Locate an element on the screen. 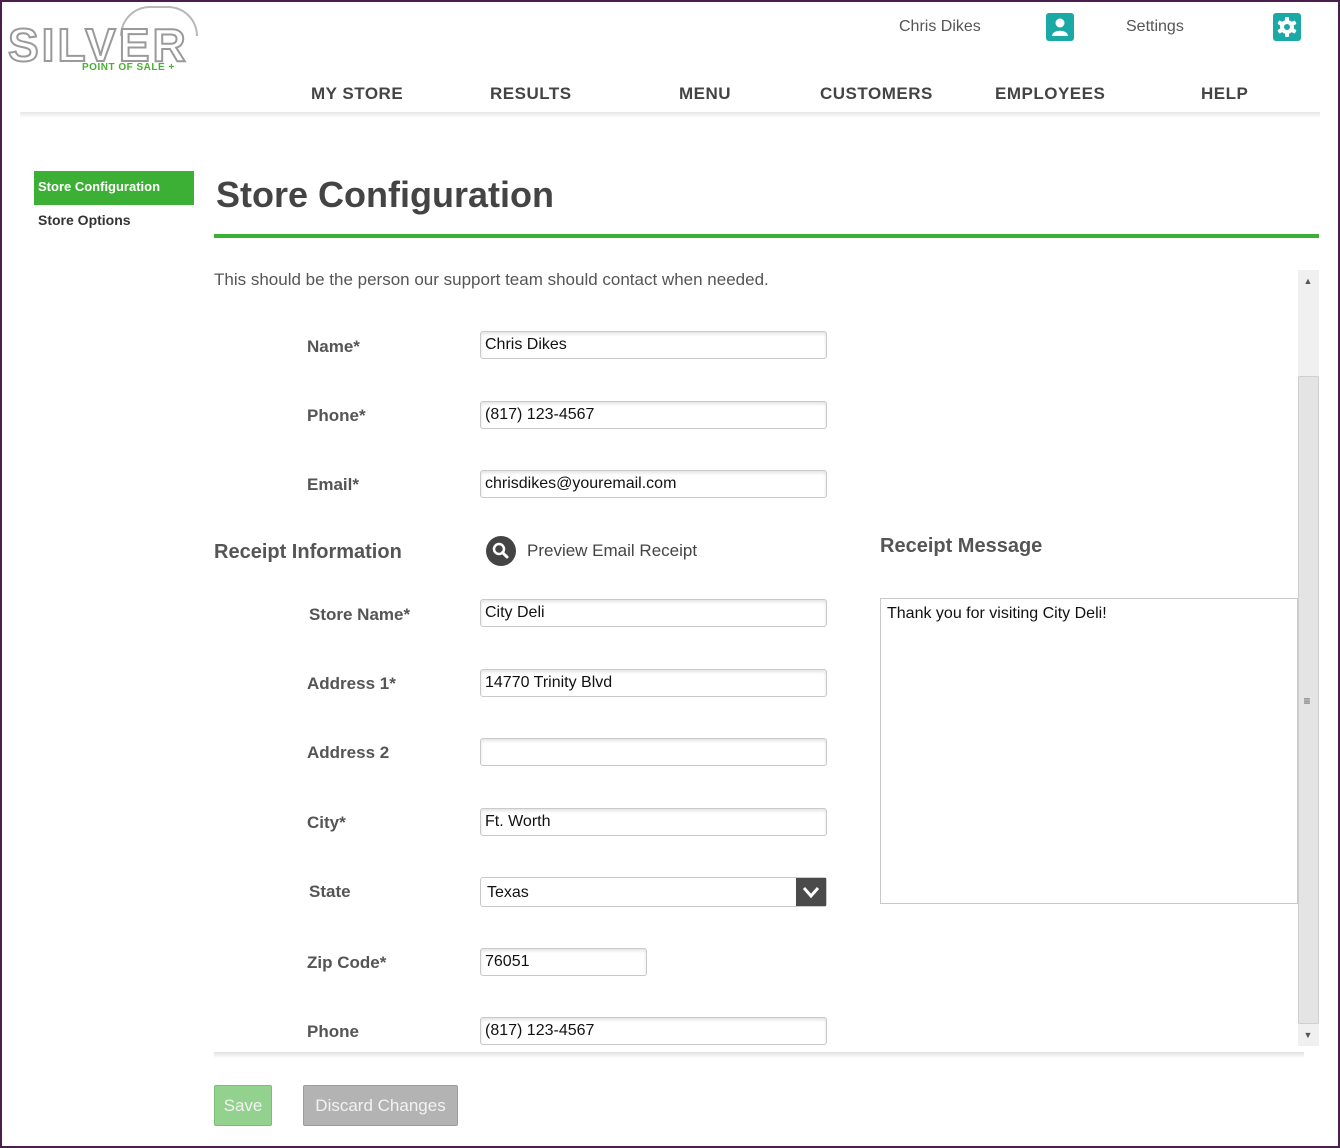  phone-label: Phone* is located at coordinates (336, 415).